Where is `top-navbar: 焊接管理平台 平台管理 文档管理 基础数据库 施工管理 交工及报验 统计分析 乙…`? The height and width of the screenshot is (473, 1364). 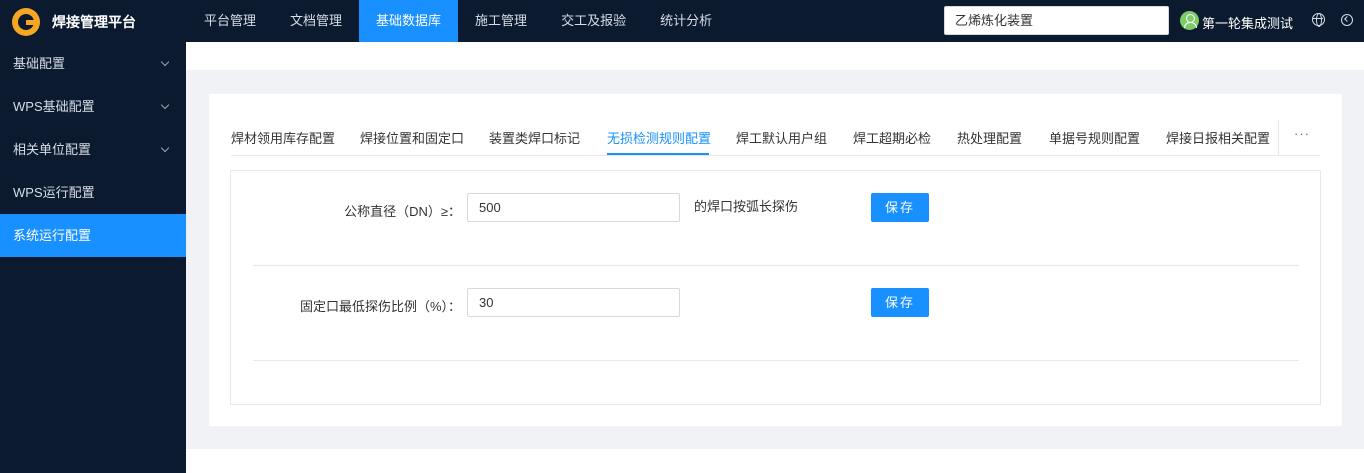 top-navbar: 焊接管理平台 平台管理 文档管理 基础数据库 施工管理 交工及报验 统计分析 乙… is located at coordinates (682, 21).